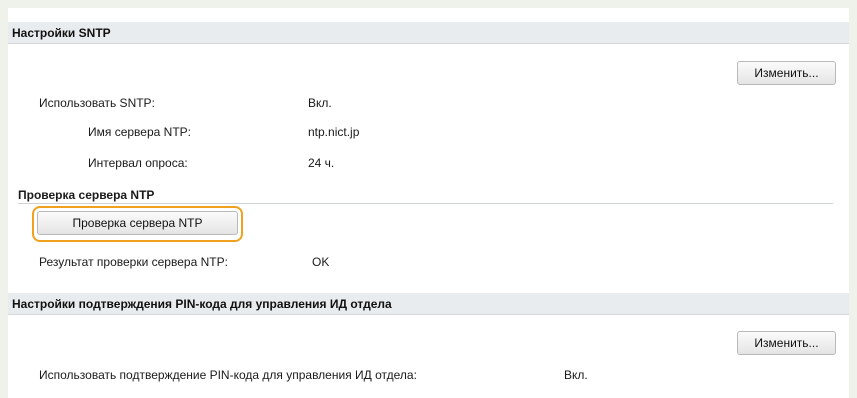 The image size is (857, 398). I want to click on use-sntp-value: Вкл., so click(320, 103).